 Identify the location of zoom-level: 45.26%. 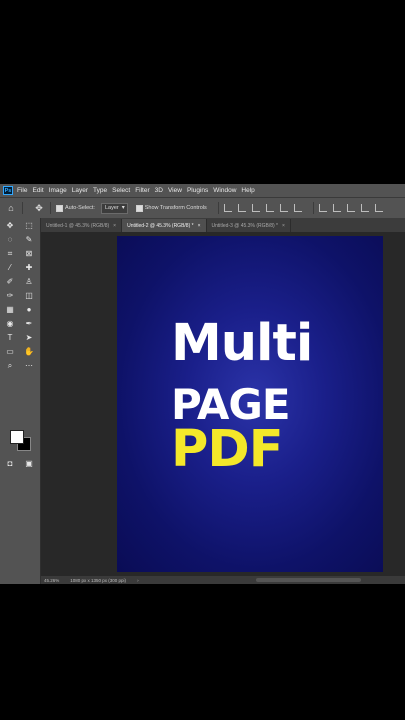
(51, 580).